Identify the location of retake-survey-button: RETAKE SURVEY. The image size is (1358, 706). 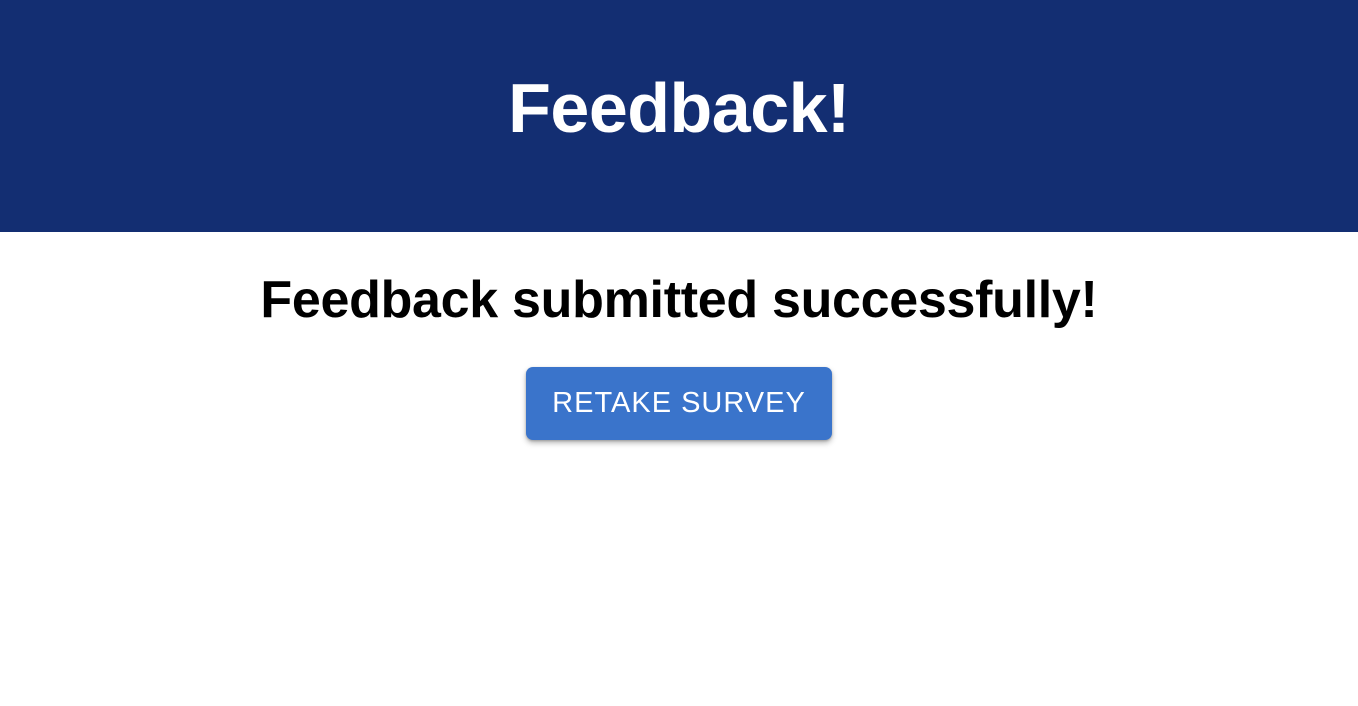
(679, 403).